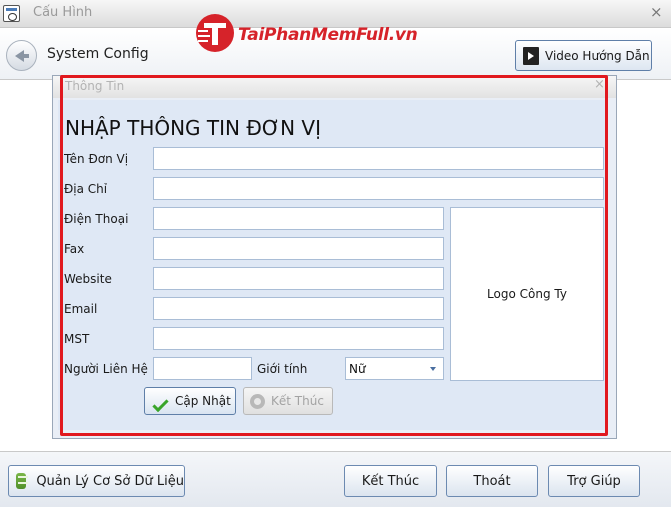 The height and width of the screenshot is (507, 671). Describe the element at coordinates (282, 369) in the screenshot. I see `label-gioi-tinh: Giới tính` at that location.